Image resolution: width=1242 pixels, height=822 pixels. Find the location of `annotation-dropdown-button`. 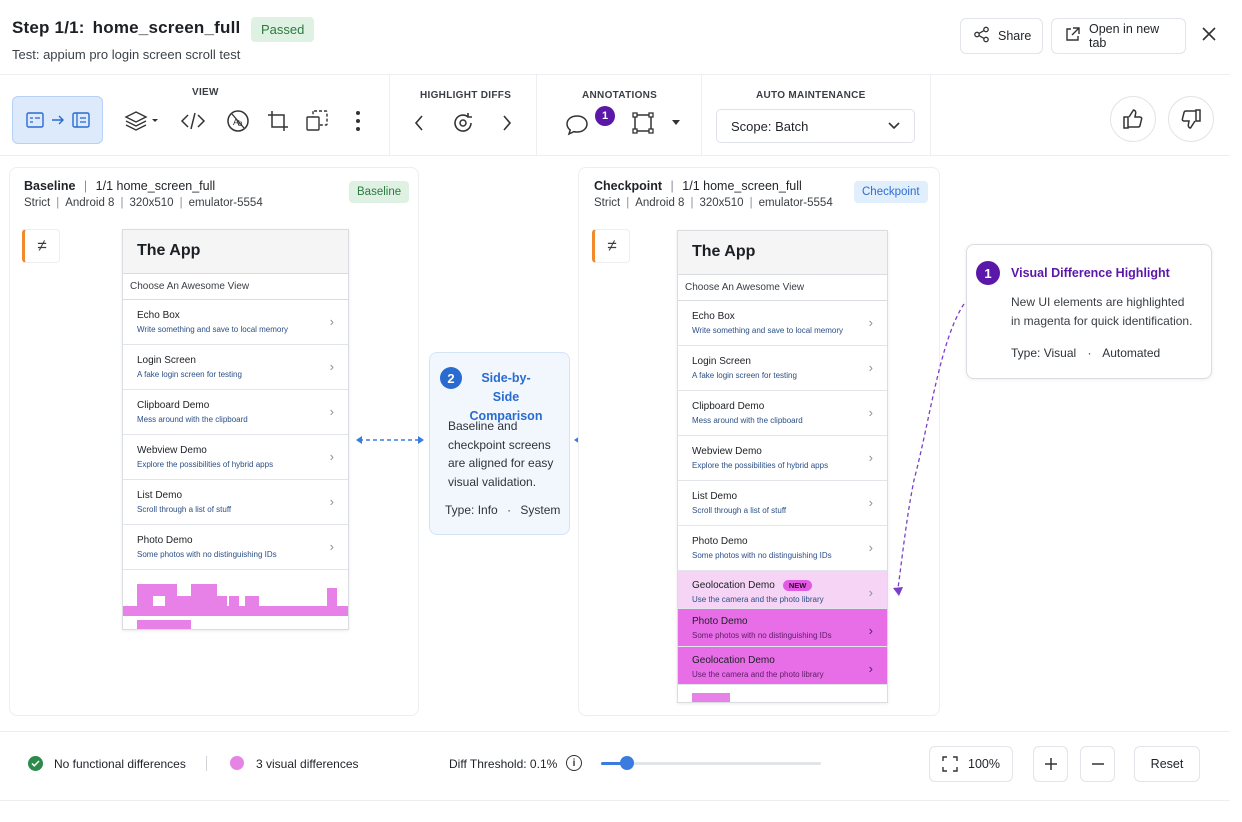

annotation-dropdown-button is located at coordinates (676, 123).